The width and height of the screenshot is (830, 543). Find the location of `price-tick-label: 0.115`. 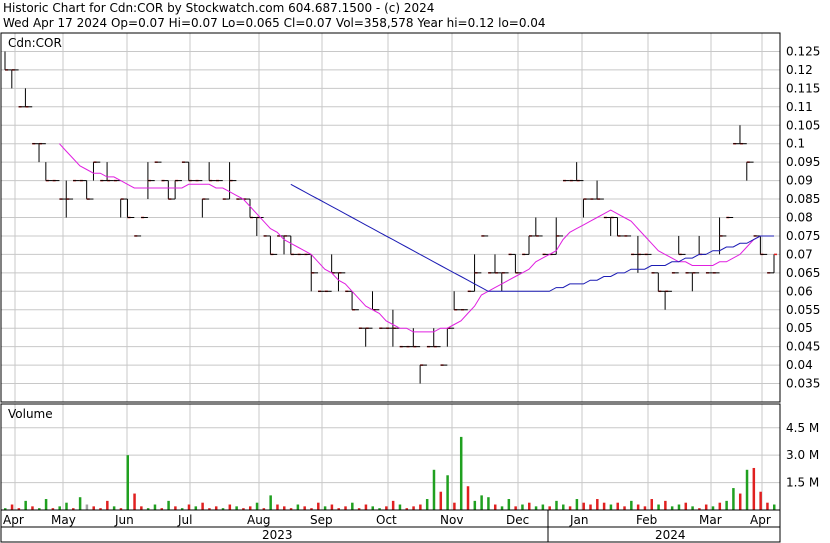

price-tick-label: 0.115 is located at coordinates (803, 88).